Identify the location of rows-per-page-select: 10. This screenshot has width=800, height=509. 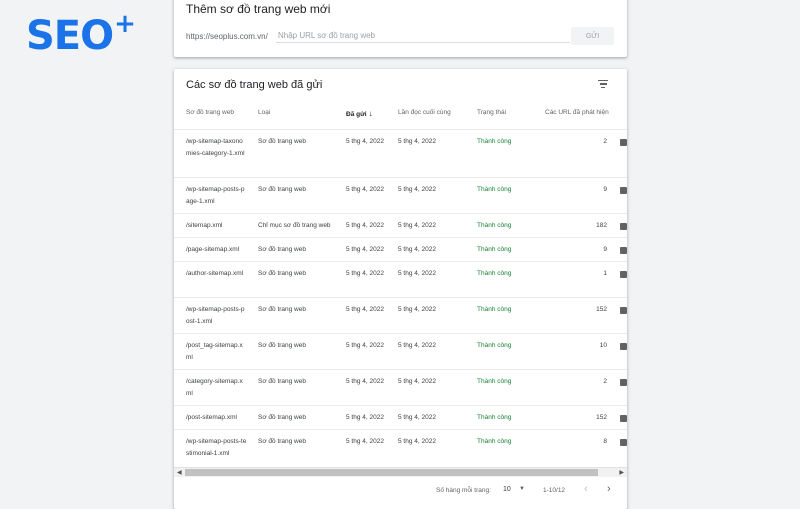
(507, 489).